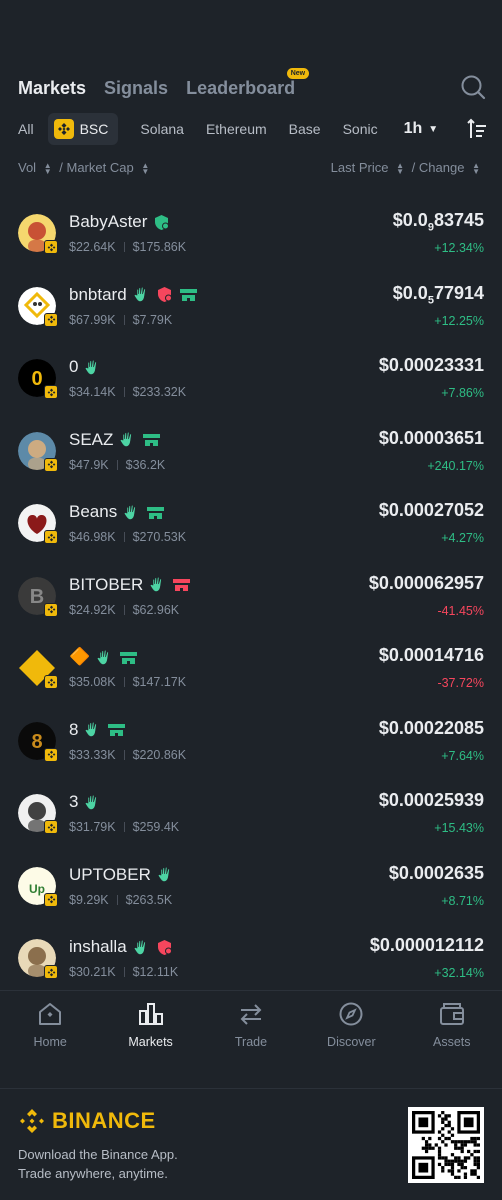  Describe the element at coordinates (119, 222) in the screenshot. I see `token-name: BabyAster` at that location.